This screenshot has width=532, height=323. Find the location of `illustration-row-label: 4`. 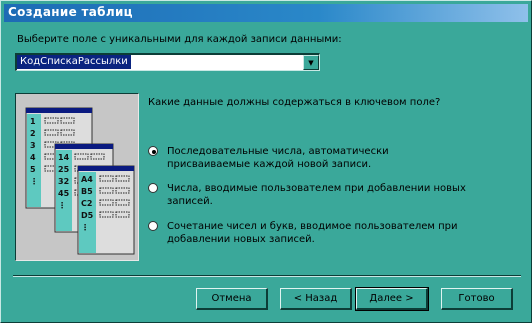

illustration-row-label: 4 is located at coordinates (33, 157).